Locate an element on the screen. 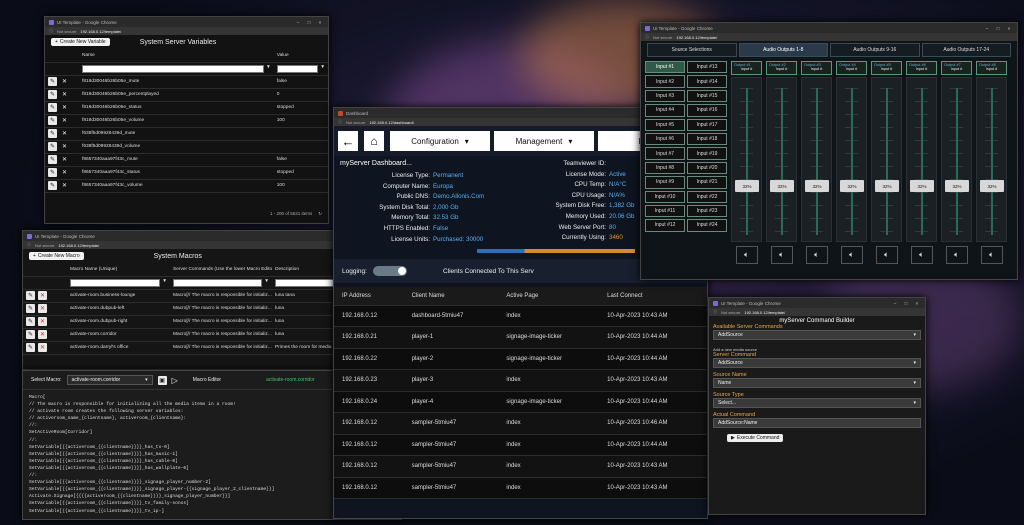 The height and width of the screenshot is (525, 1024). column-header-name: Name is located at coordinates (176, 56).